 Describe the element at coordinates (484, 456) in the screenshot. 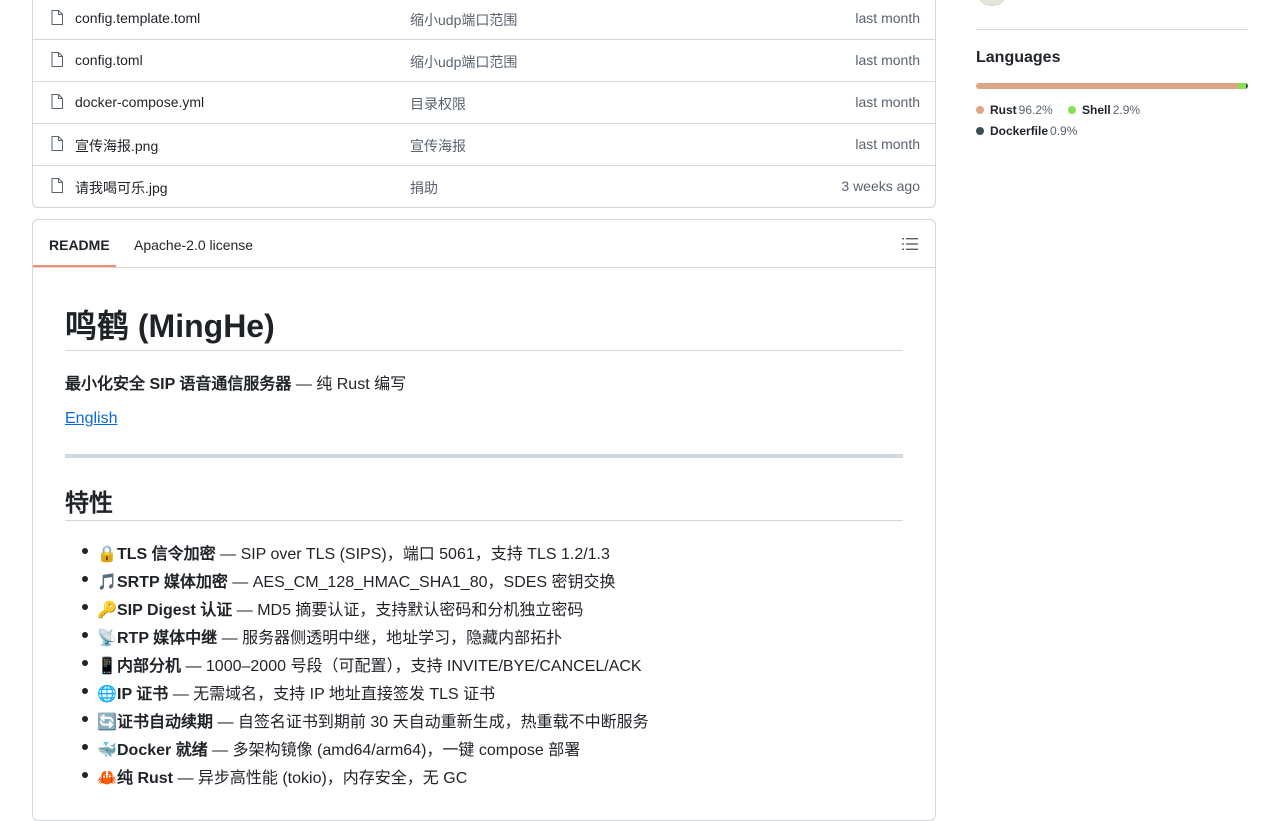

I see `horizontal-rule` at that location.